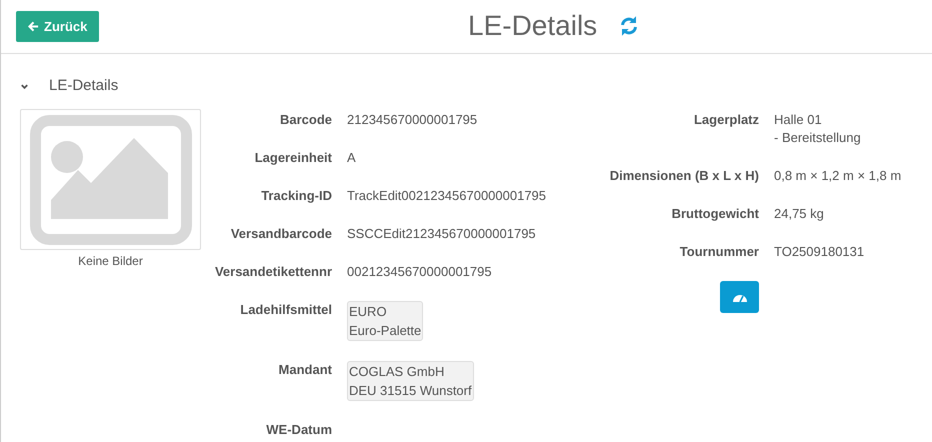 The image size is (932, 442). I want to click on field-value: A, so click(351, 158).